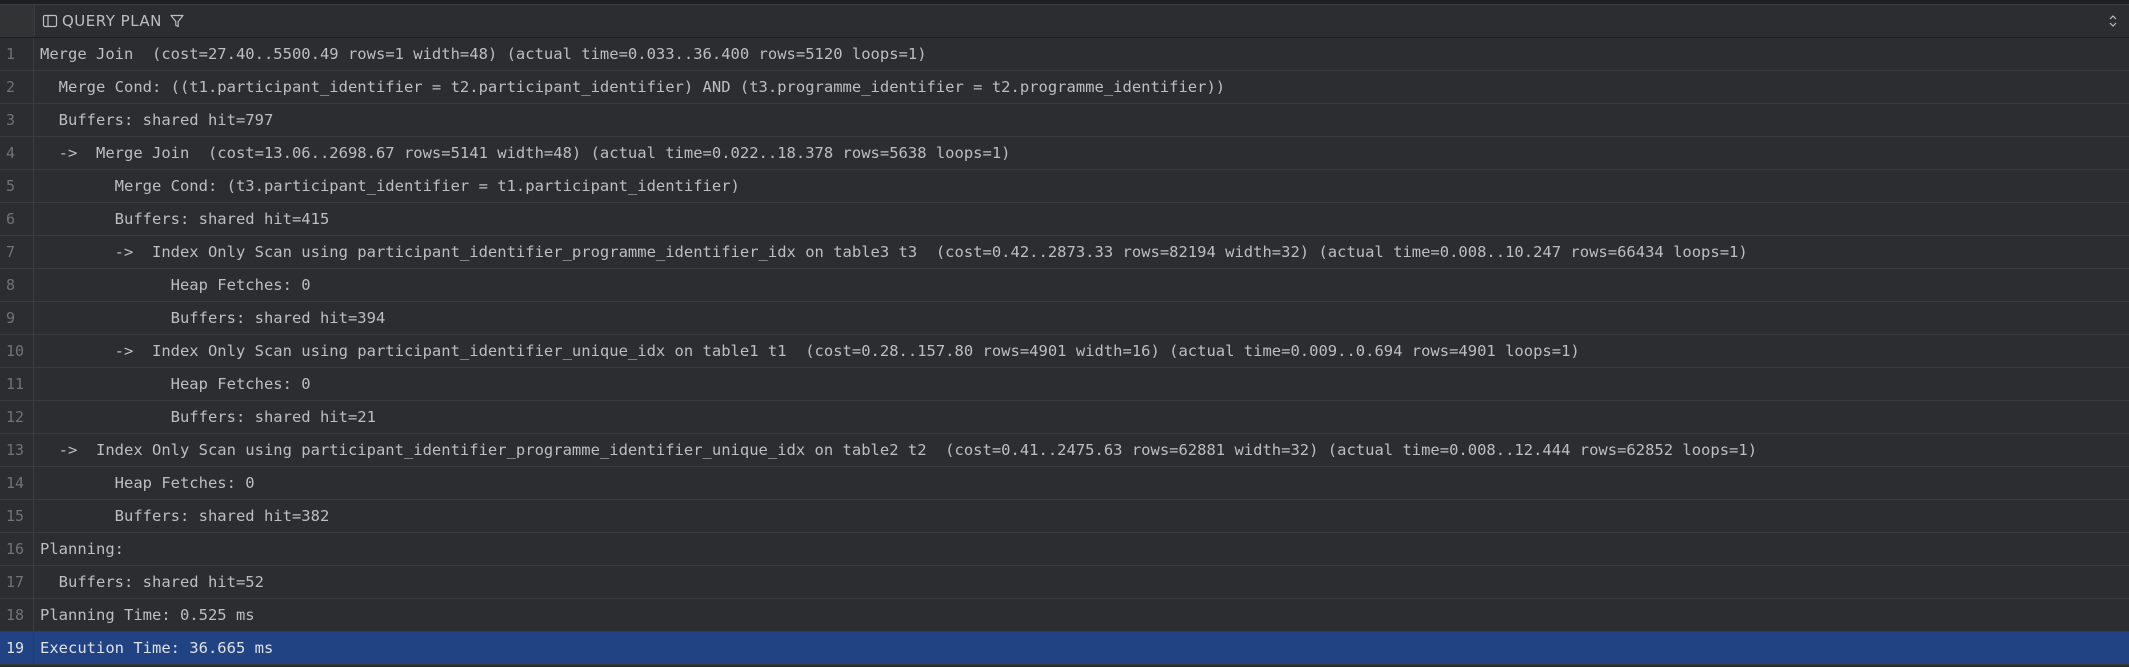 Image resolution: width=2129 pixels, height=667 pixels. Describe the element at coordinates (1081, 120) in the screenshot. I see `query-plan-cell: Buffers: shared hit=797` at that location.